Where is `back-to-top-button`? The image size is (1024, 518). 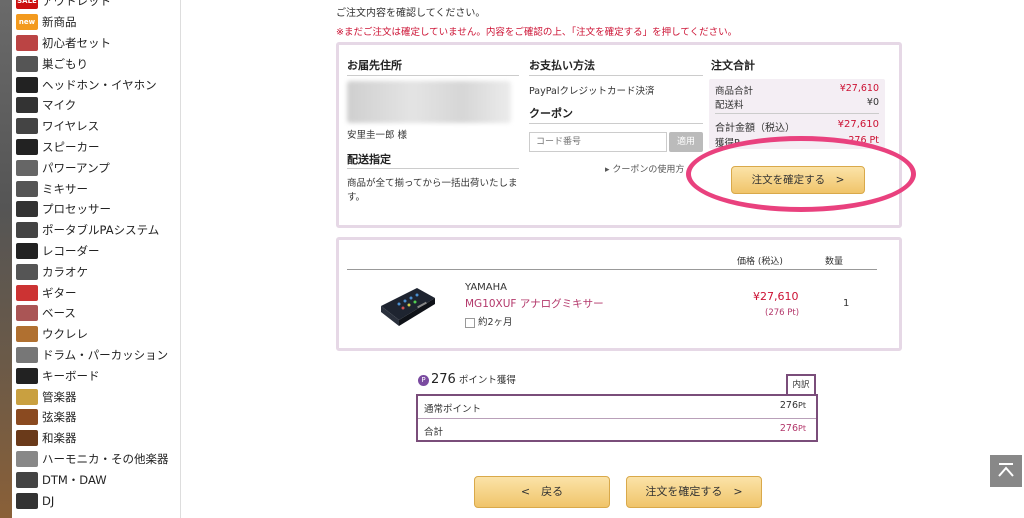 back-to-top-button is located at coordinates (1006, 471).